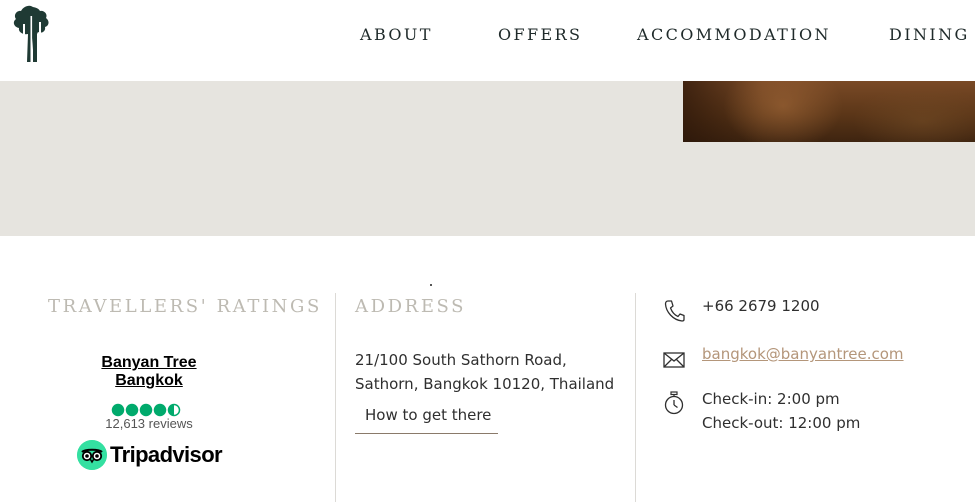  What do you see at coordinates (674, 360) in the screenshot?
I see `mail-icon` at bounding box center [674, 360].